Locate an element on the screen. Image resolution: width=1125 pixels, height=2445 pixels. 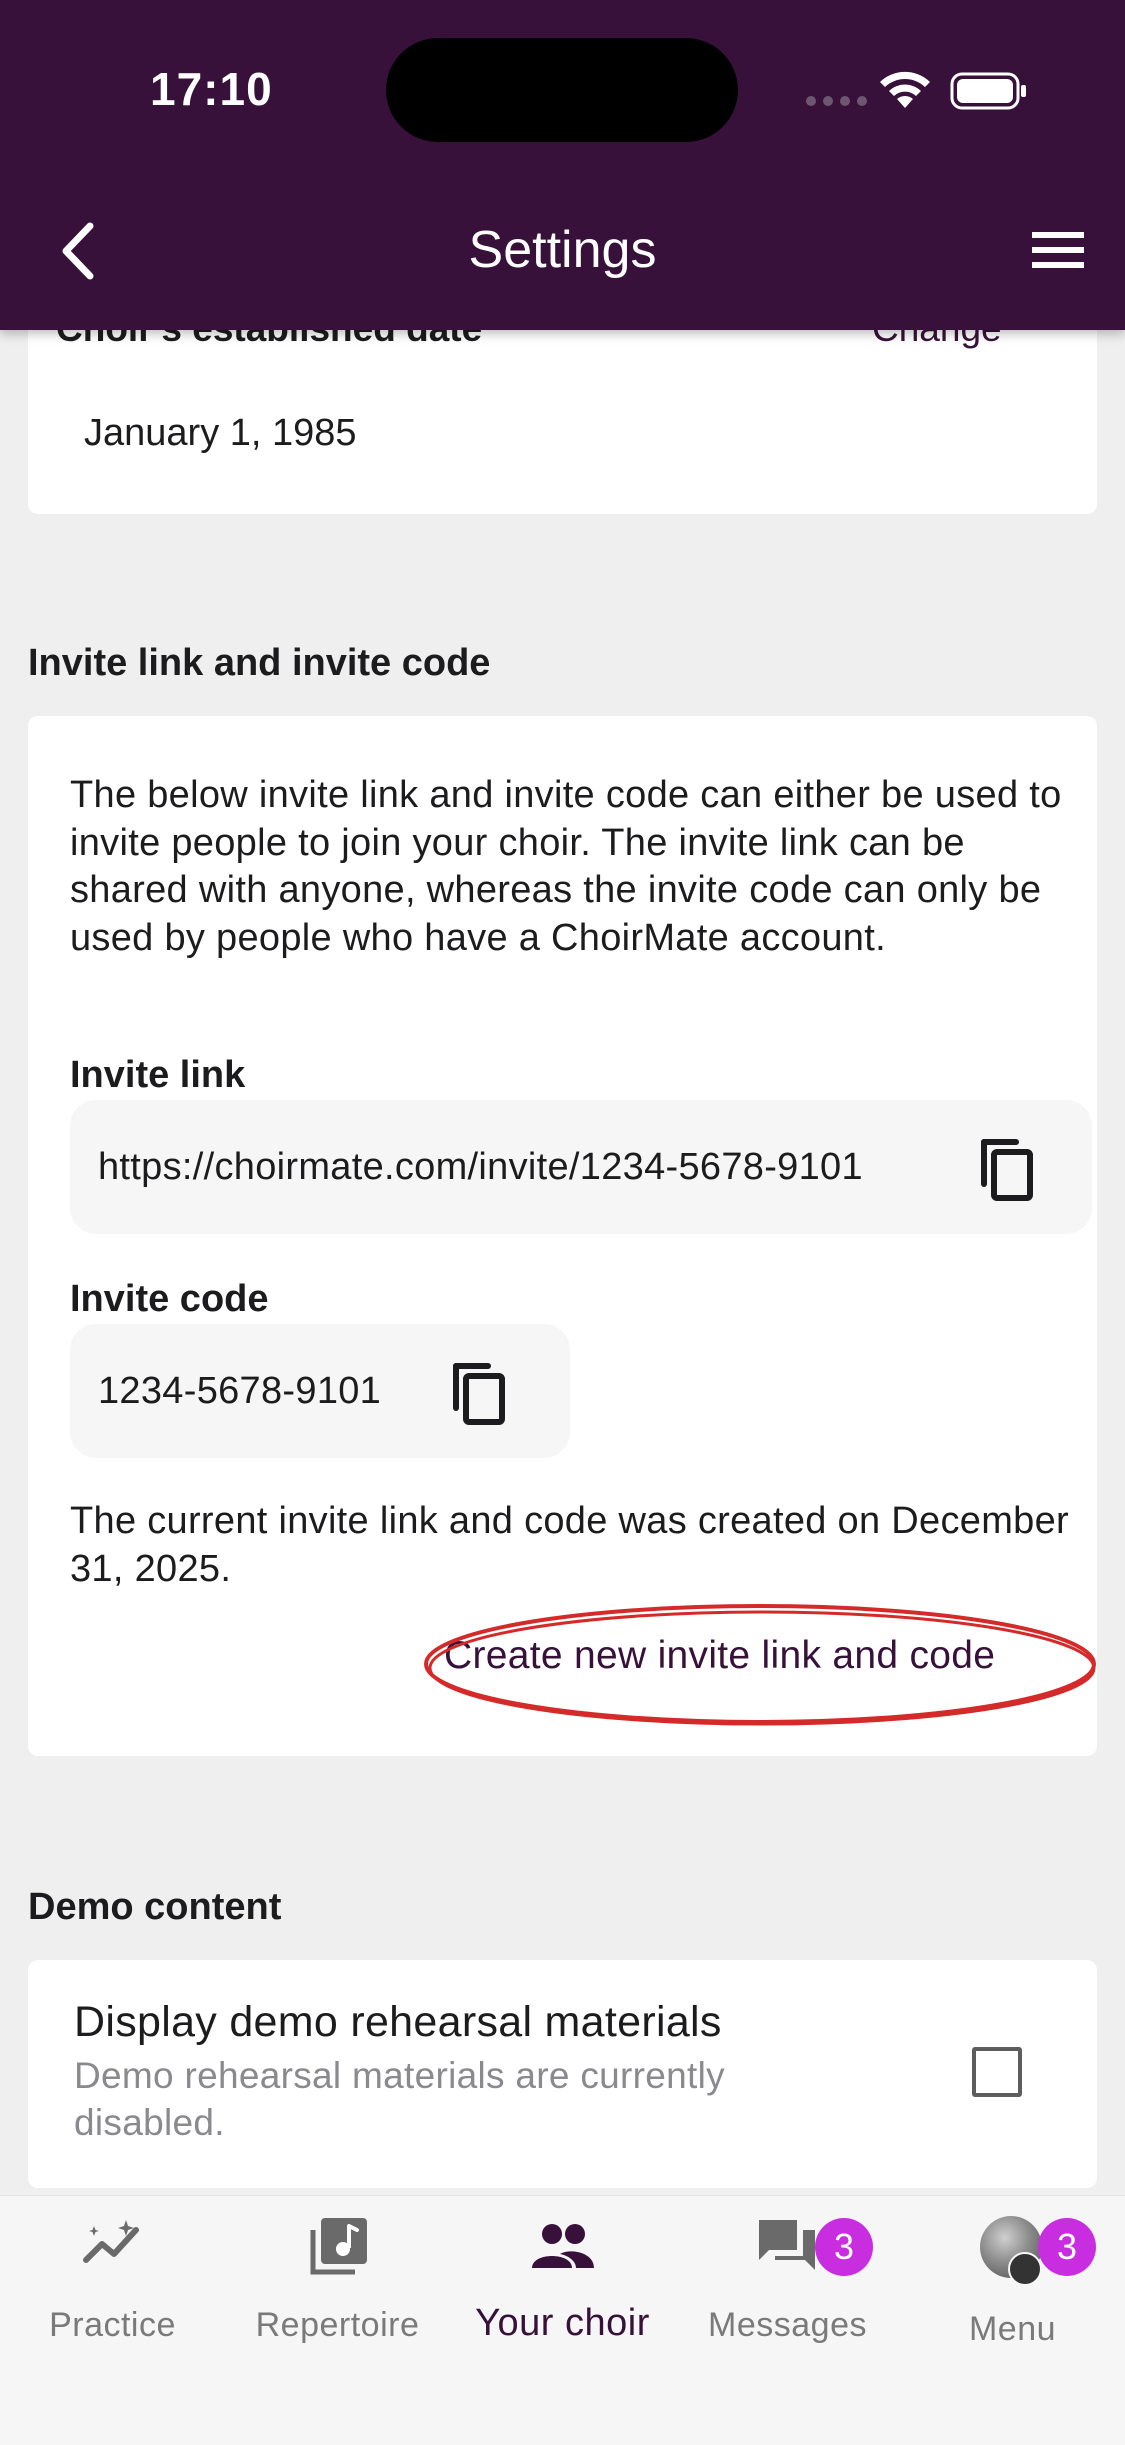
cellular-signal-icon is located at coordinates (836, 101).